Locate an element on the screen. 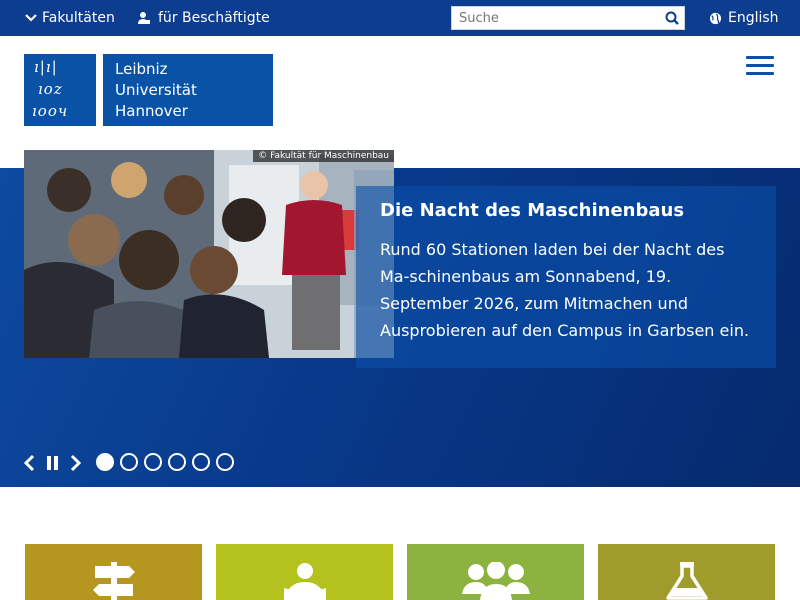 Image resolution: width=800 pixels, height=600 pixels. search-box is located at coordinates (568, 18).